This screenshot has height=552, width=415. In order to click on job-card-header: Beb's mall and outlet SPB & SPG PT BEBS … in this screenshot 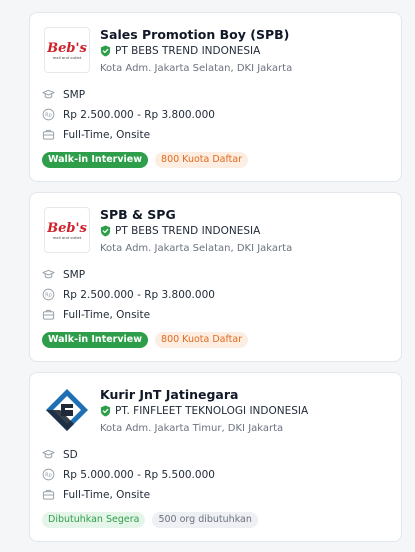, I will do `click(216, 236)`.